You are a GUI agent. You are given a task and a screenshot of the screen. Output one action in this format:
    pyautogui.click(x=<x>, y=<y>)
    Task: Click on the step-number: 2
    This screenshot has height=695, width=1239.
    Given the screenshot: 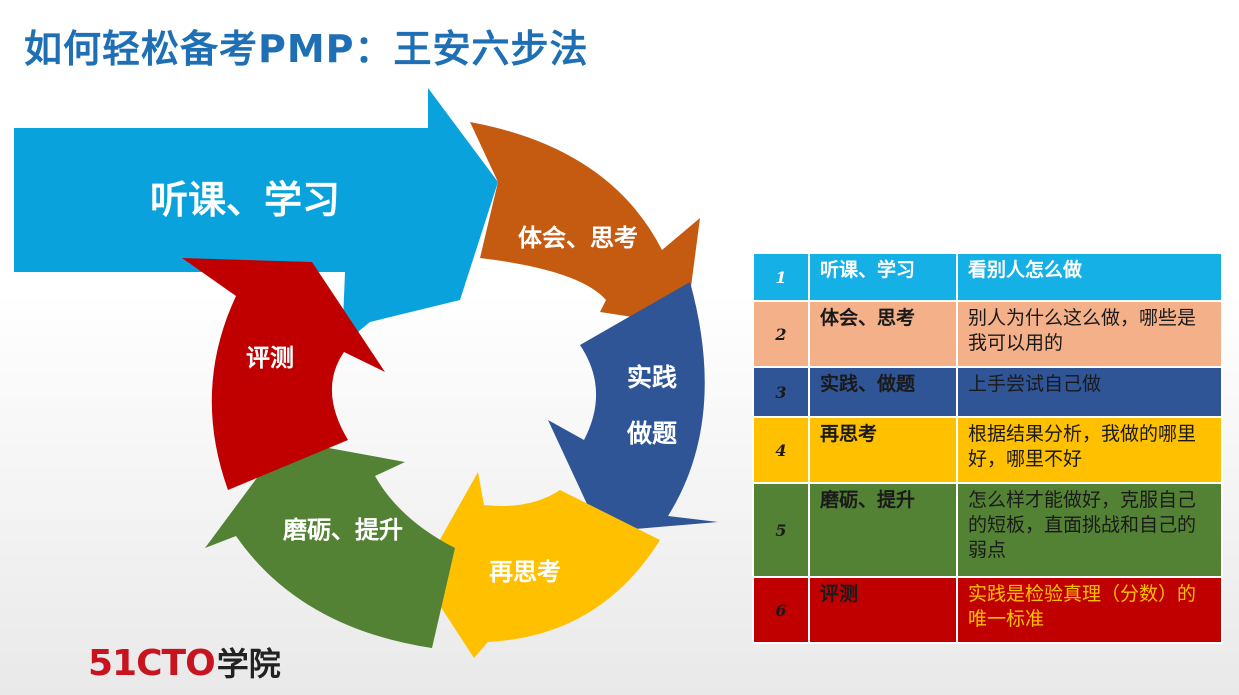 What is the action you would take?
    pyautogui.click(x=781, y=334)
    